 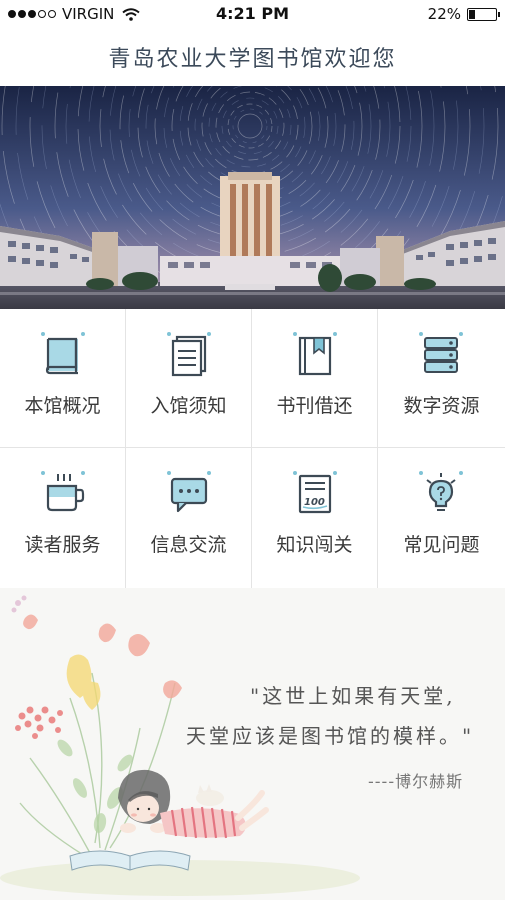 What do you see at coordinates (252, 59) in the screenshot?
I see `page-title: 青岛农业大学图书馆欢迎您` at bounding box center [252, 59].